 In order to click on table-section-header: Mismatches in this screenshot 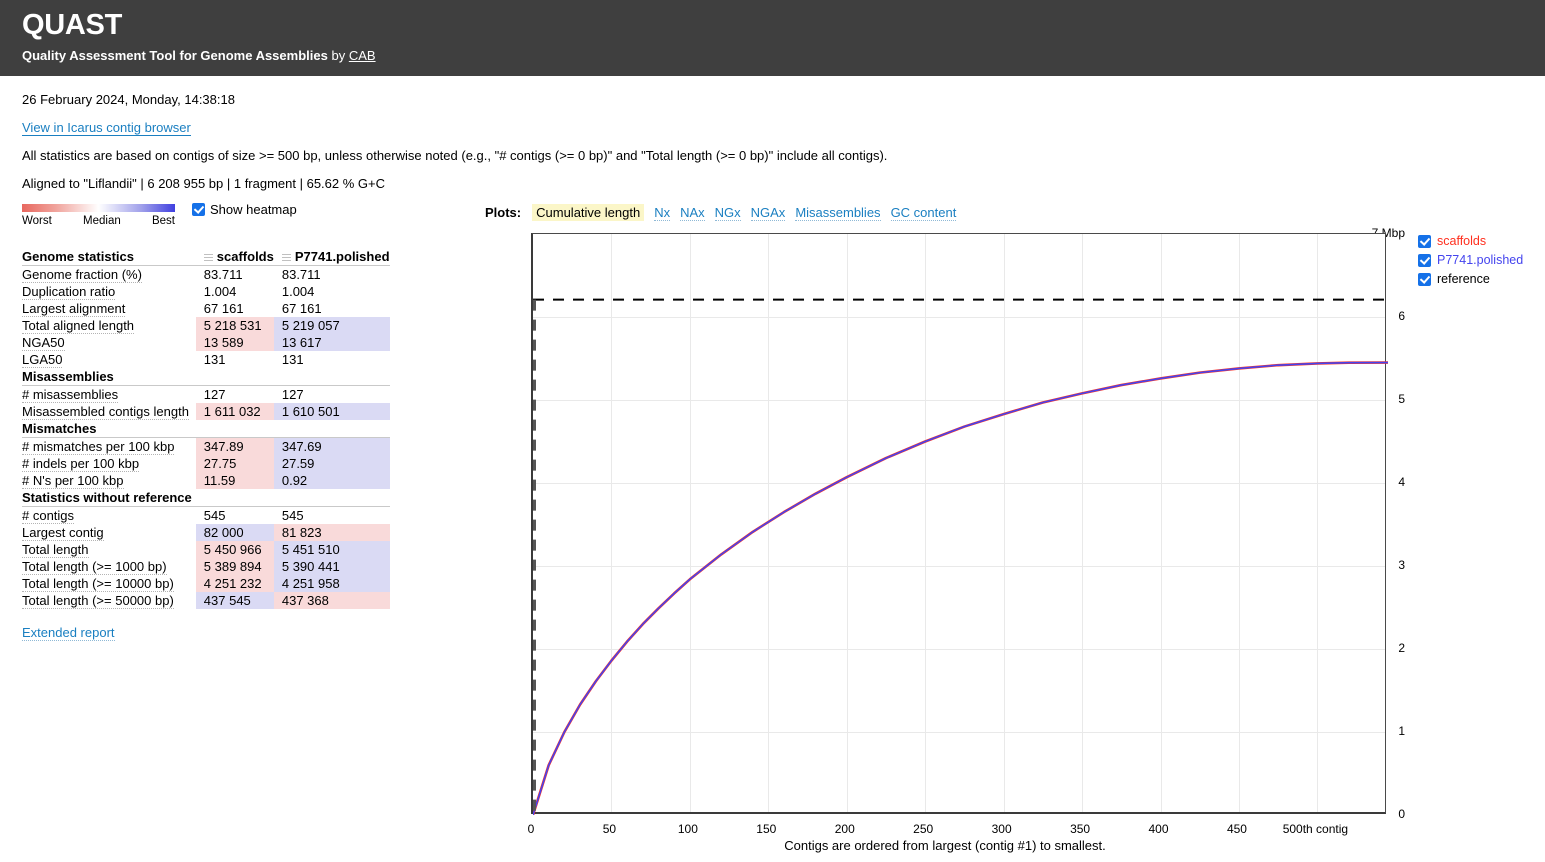, I will do `click(206, 429)`.